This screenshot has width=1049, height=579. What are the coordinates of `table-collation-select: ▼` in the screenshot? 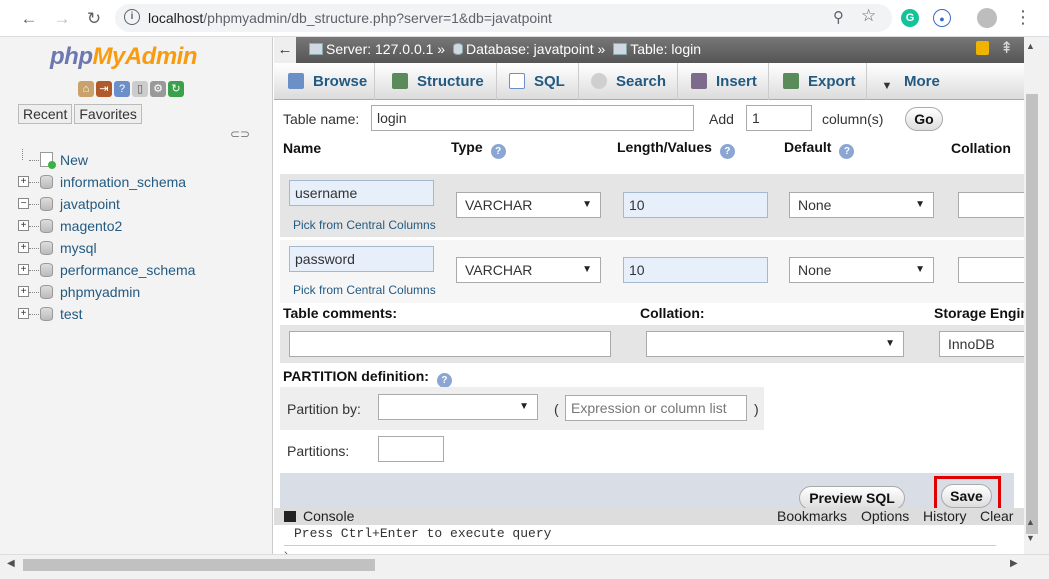 It's located at (775, 344).